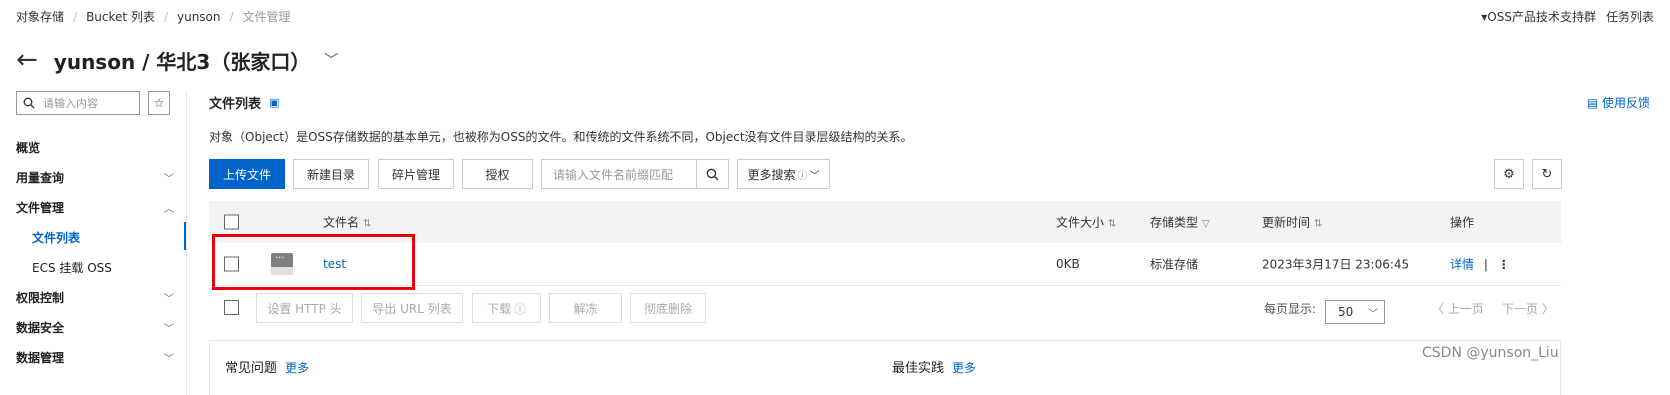  I want to click on help-panel: 常见问题 更多 最佳实践 更多, so click(885, 367).